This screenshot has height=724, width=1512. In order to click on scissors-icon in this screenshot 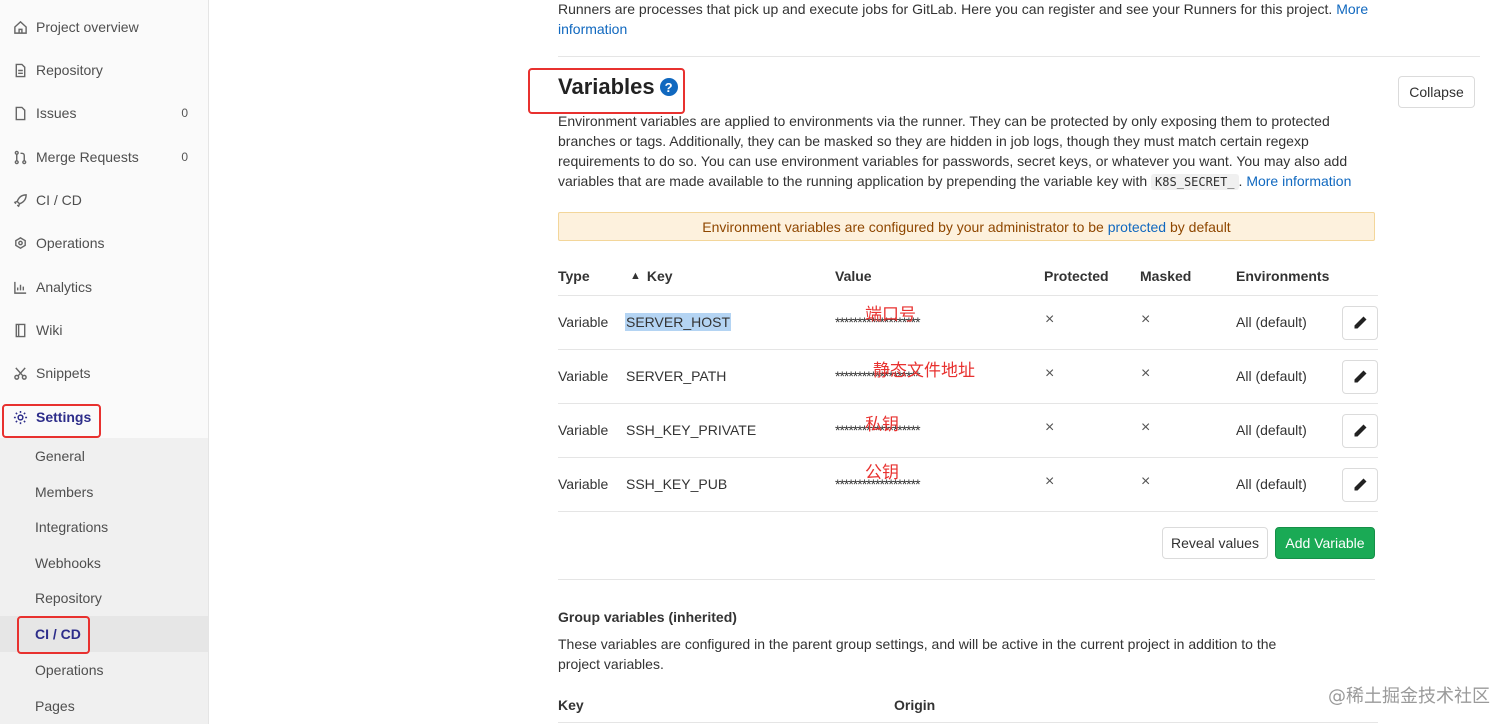, I will do `click(20, 373)`.